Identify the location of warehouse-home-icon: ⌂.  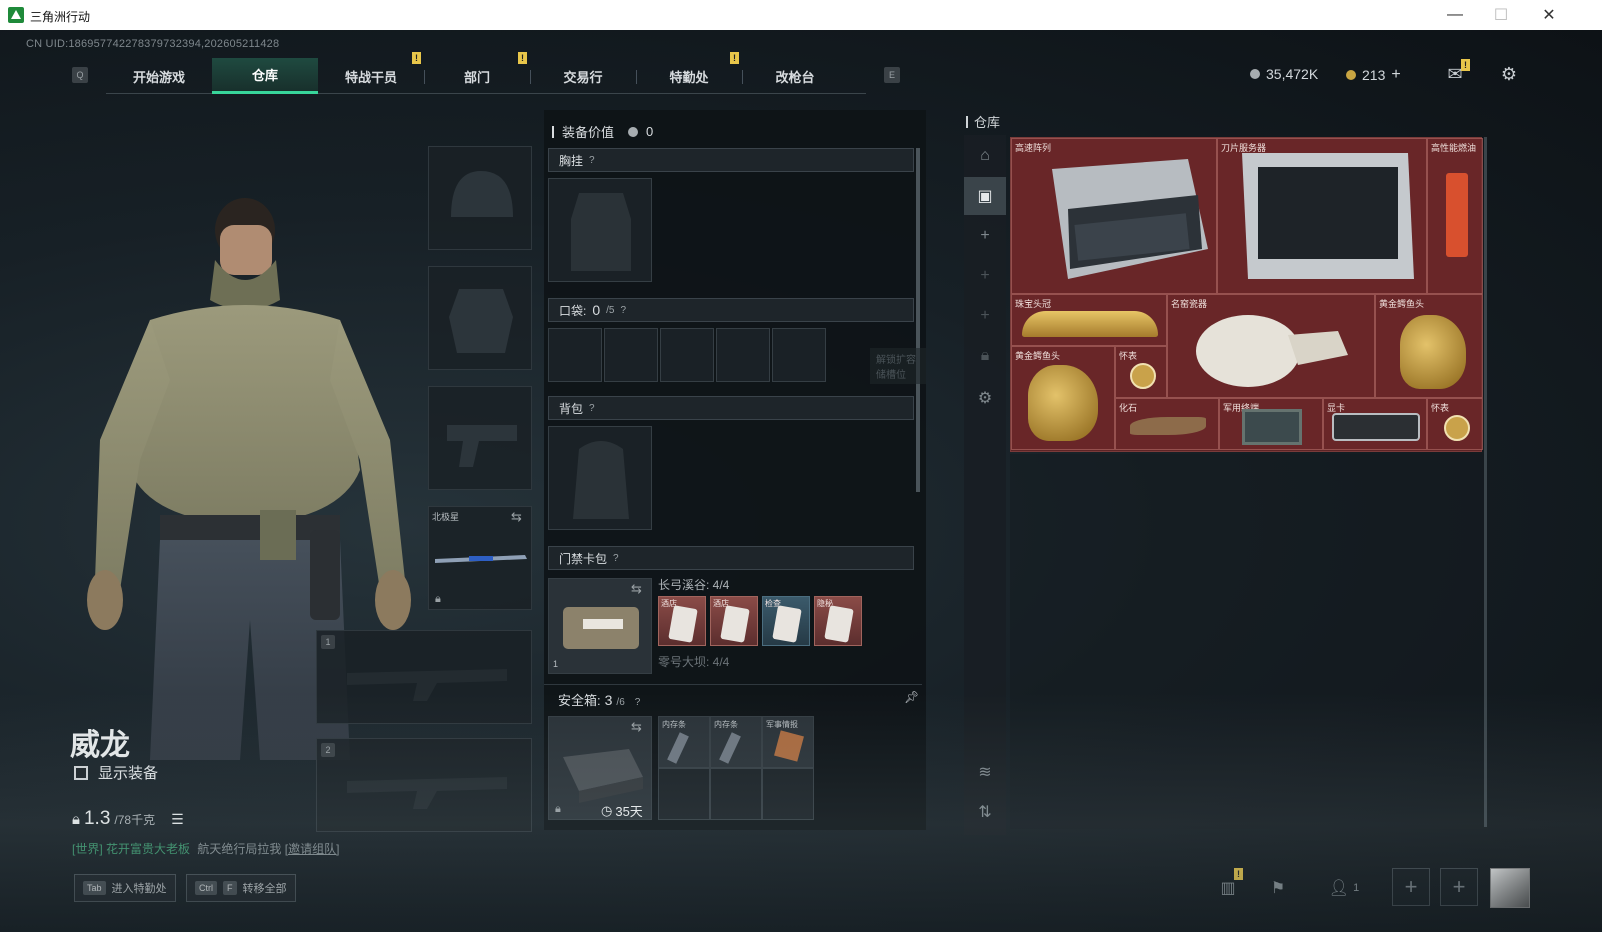
(985, 156).